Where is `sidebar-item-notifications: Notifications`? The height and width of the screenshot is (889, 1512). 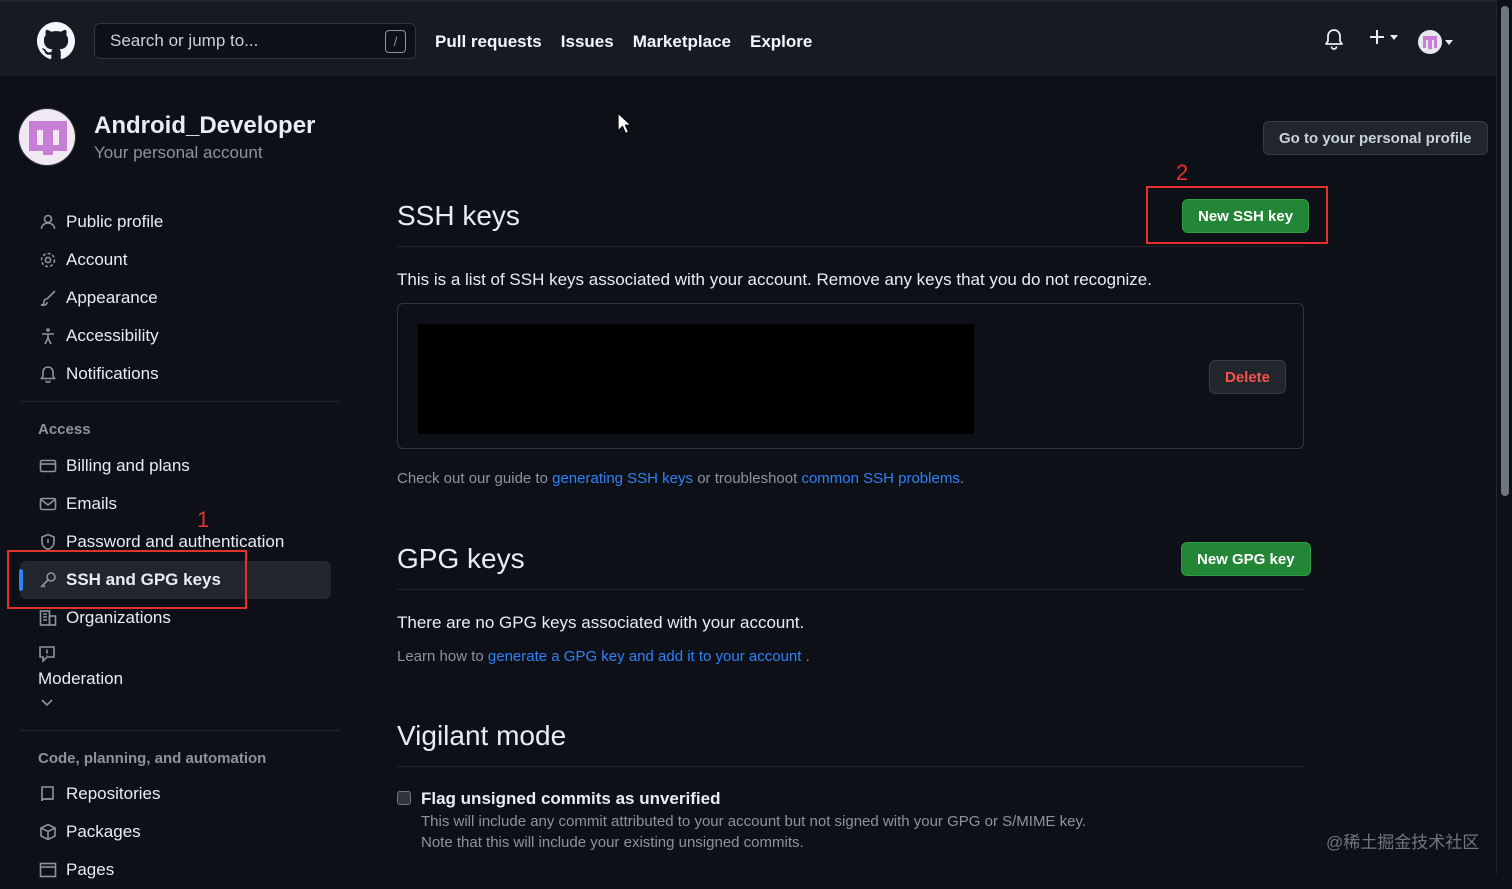 sidebar-item-notifications: Notifications is located at coordinates (175, 374).